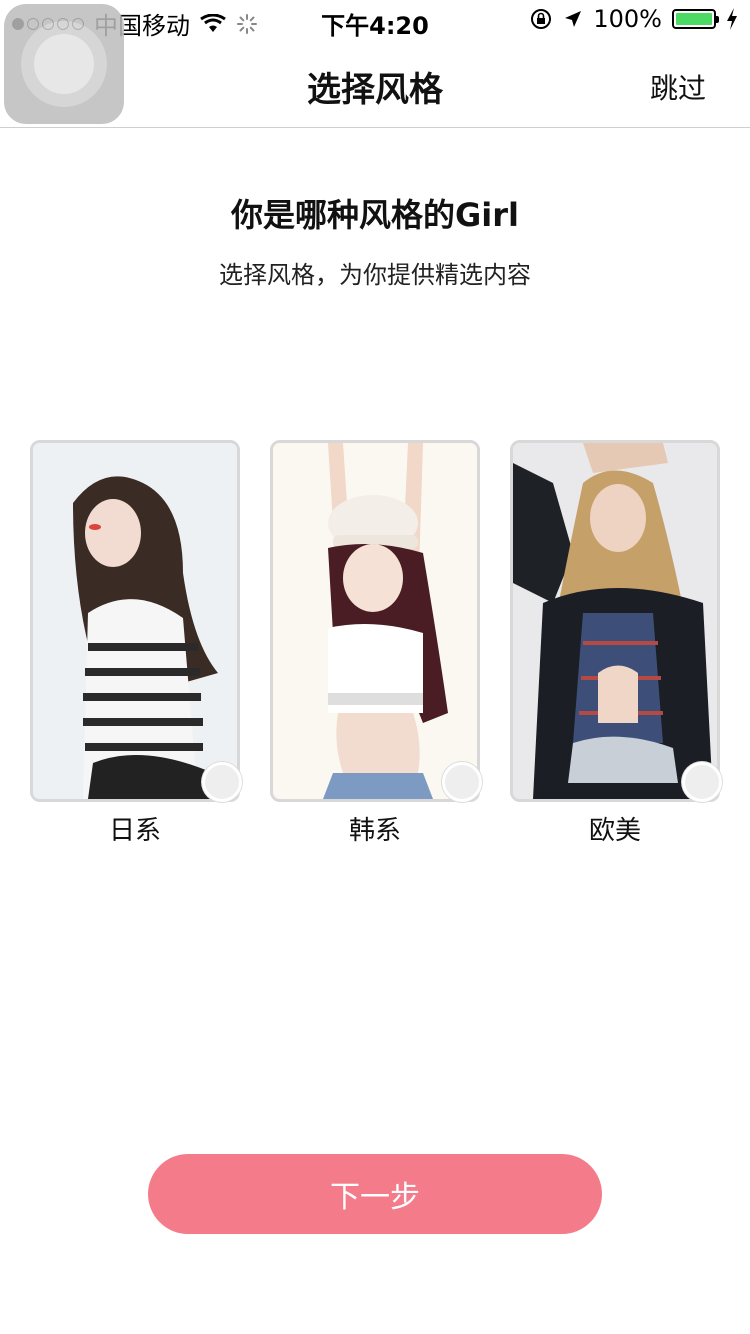 This screenshot has height=1334, width=750. Describe the element at coordinates (695, 19) in the screenshot. I see `battery-icon` at that location.